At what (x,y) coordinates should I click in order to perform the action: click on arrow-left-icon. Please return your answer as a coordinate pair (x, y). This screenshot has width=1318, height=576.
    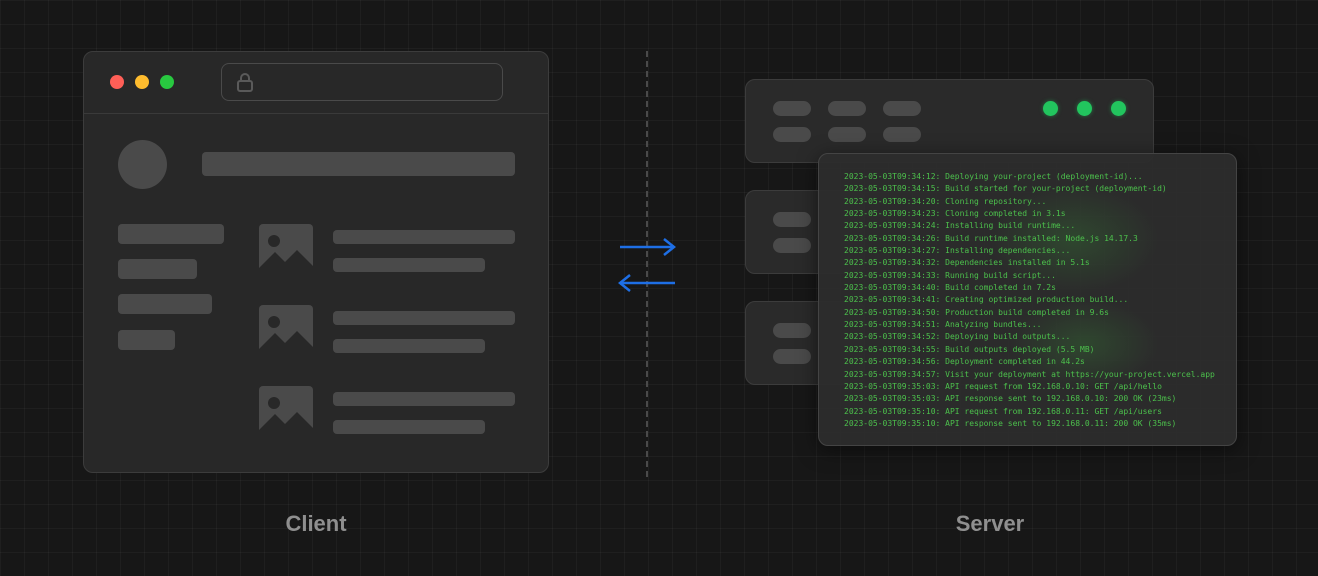
    Looking at the image, I should click on (646, 283).